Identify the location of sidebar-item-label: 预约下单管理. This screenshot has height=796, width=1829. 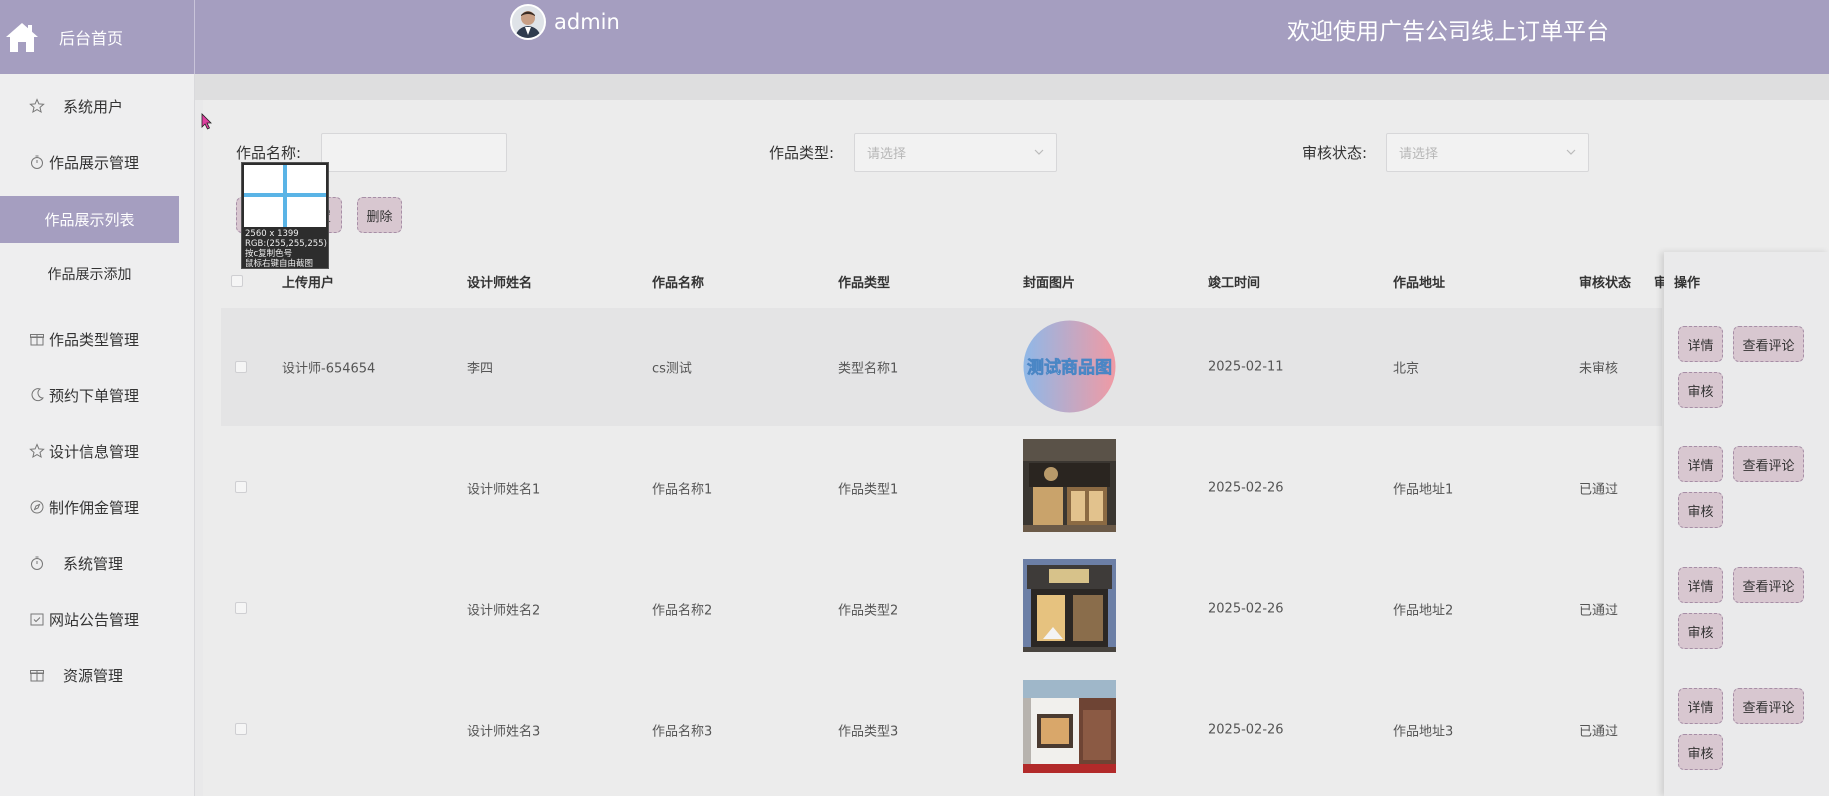
(94, 395).